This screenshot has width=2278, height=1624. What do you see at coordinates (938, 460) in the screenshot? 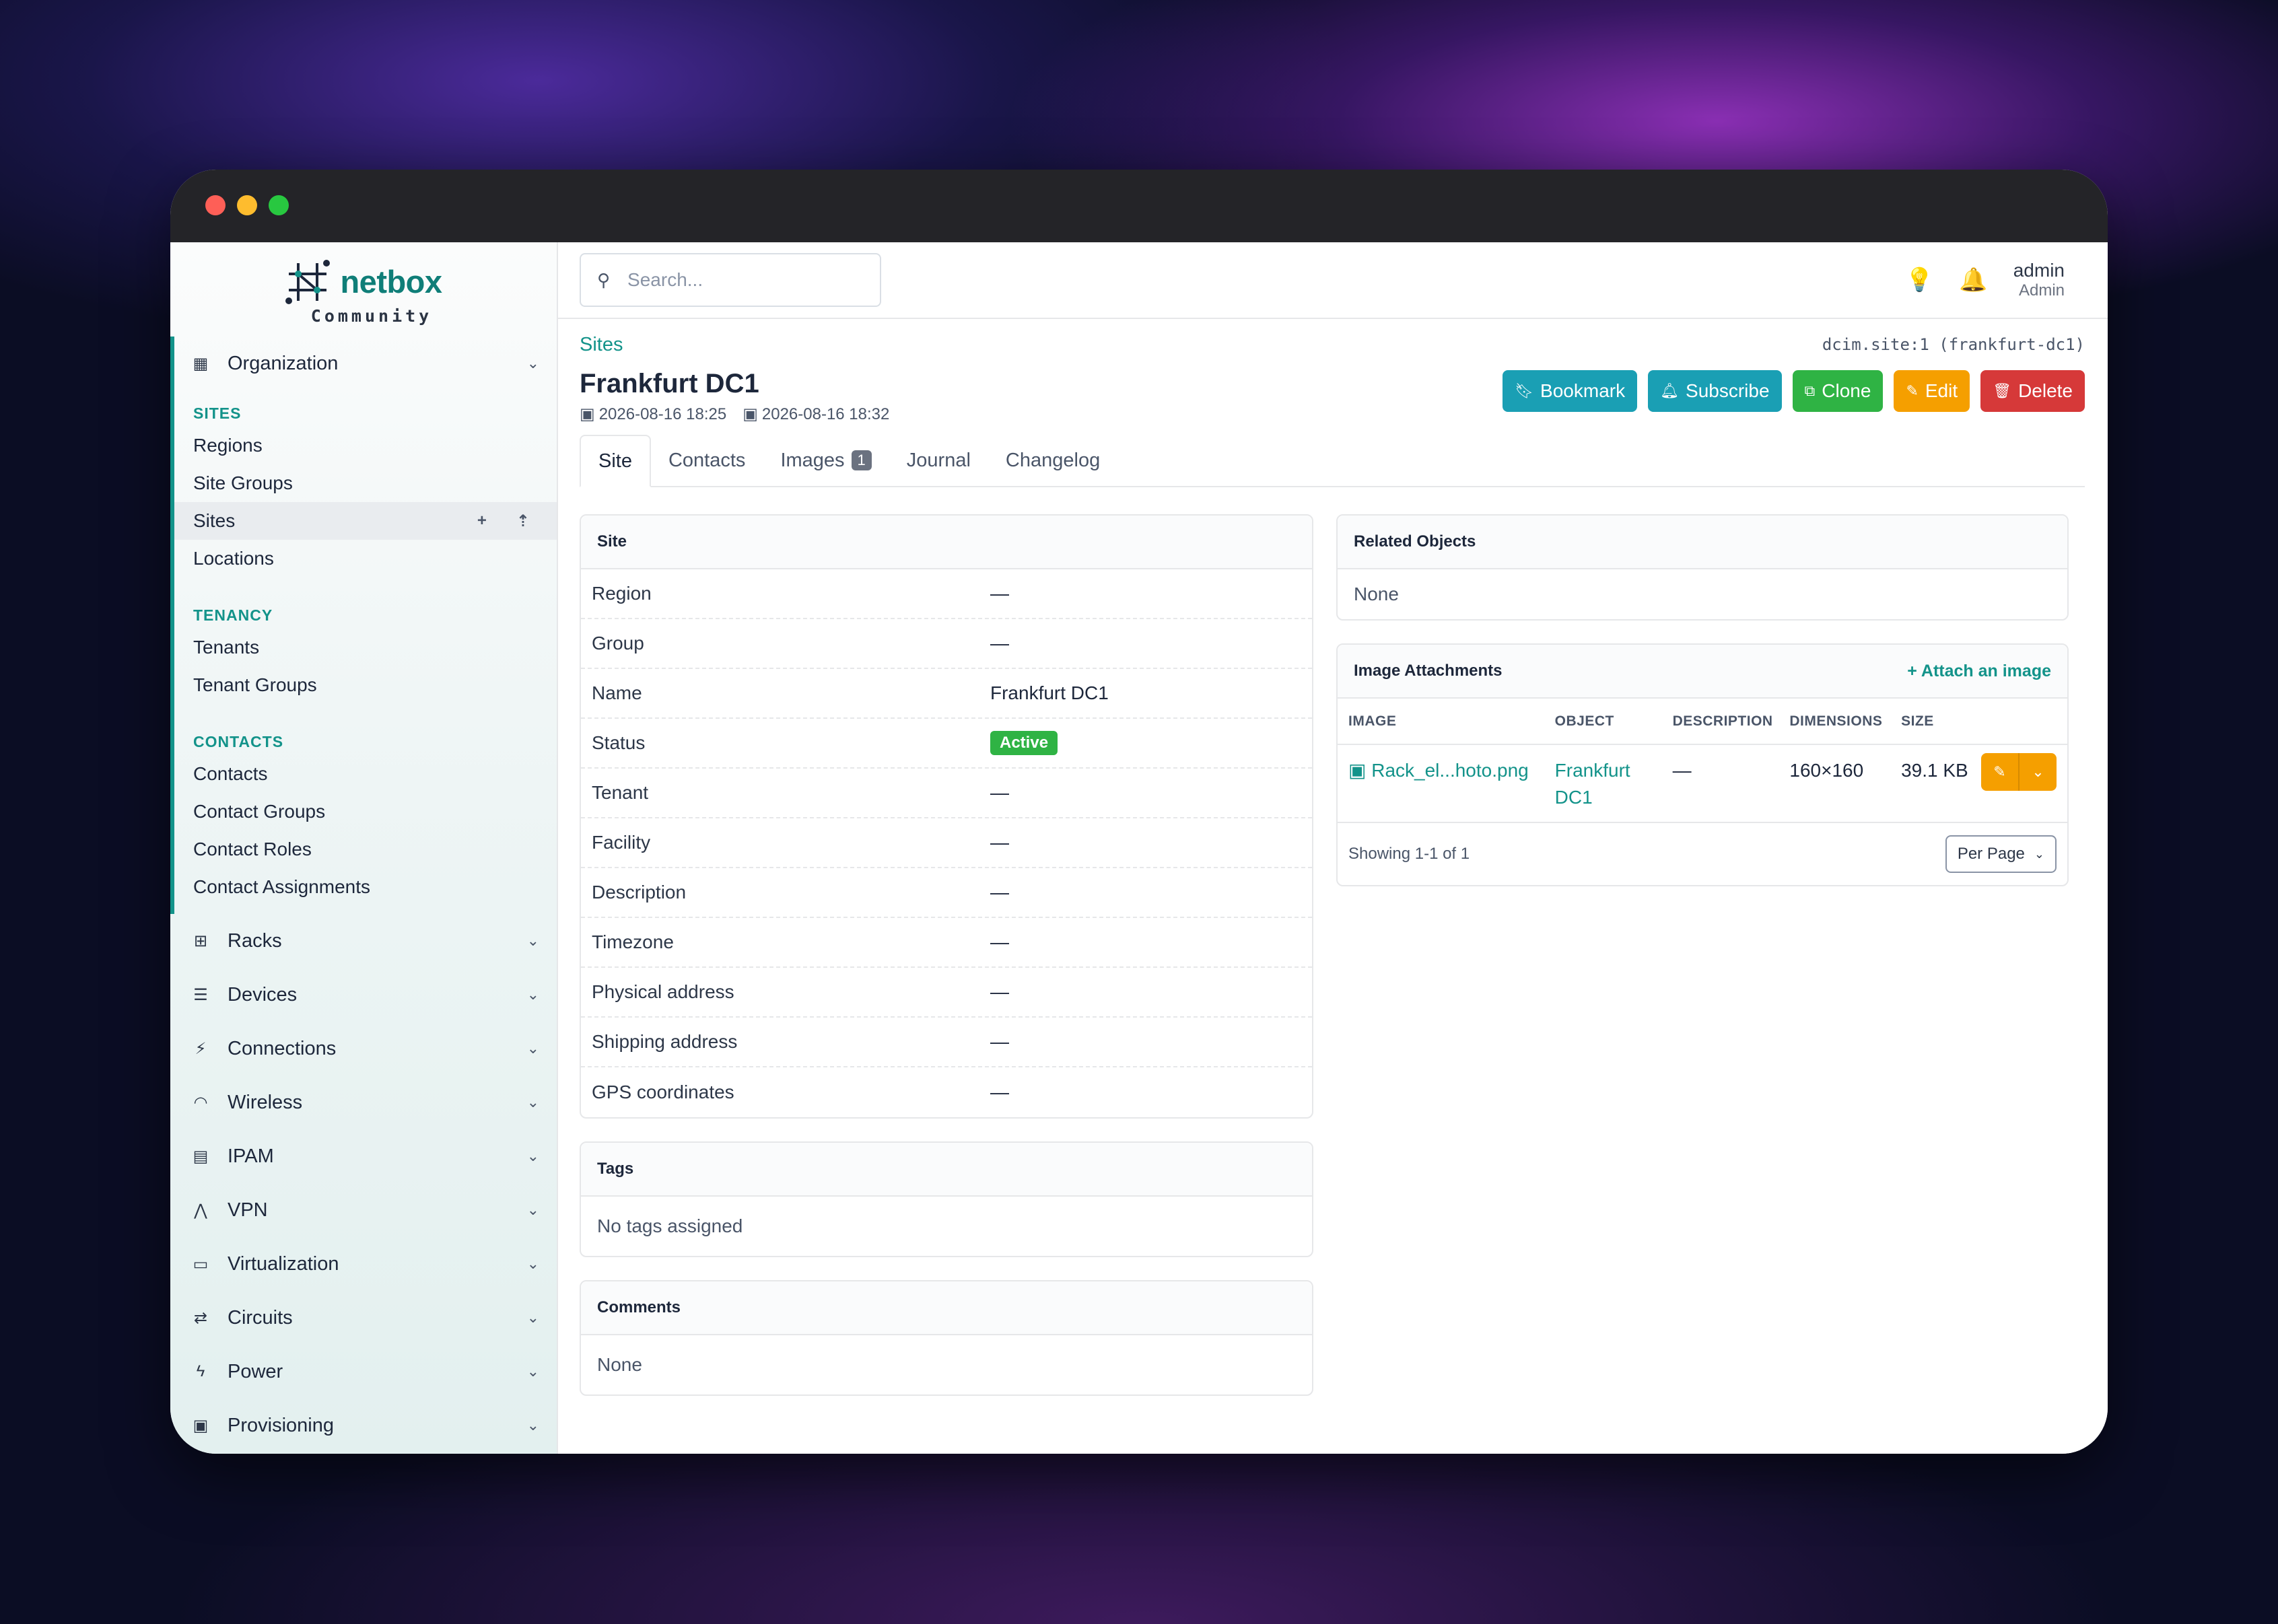
I see `tab-journal: Journal` at bounding box center [938, 460].